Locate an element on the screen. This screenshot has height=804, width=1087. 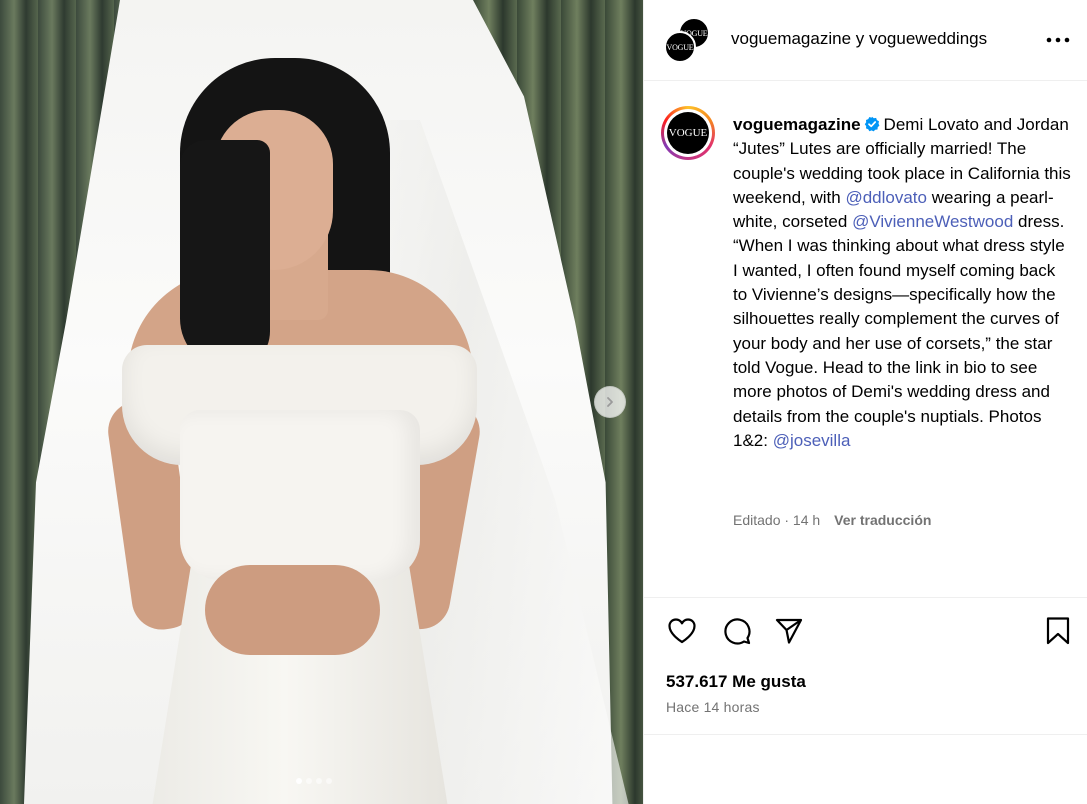
send-icon is located at coordinates (789, 631).